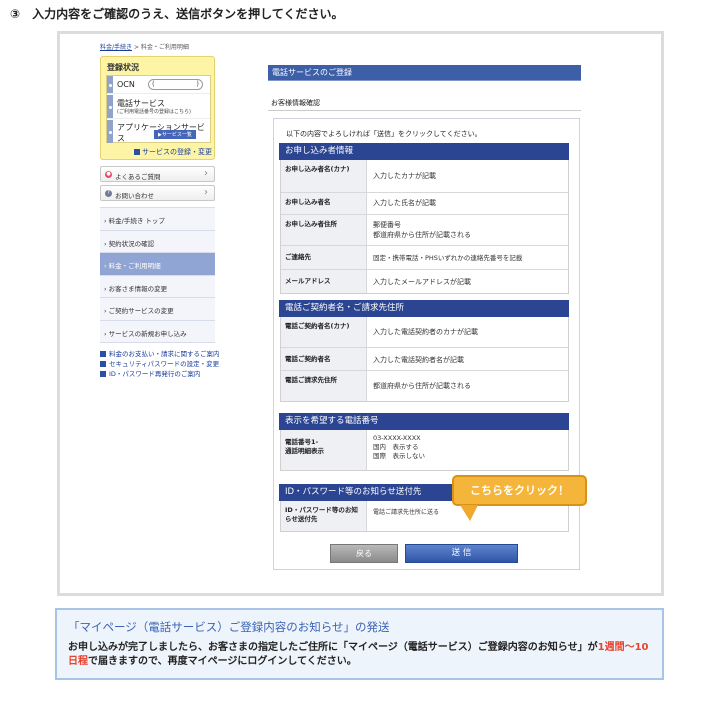 The image size is (720, 722). I want to click on page-title: 電話サービスのご登録, so click(424, 72).